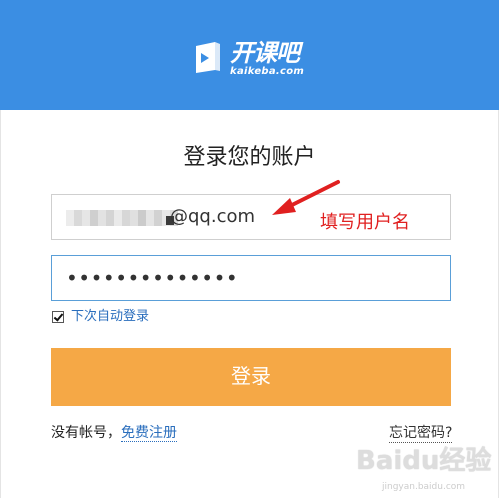  What do you see at coordinates (149, 433) in the screenshot?
I see `register-link: 免费注册` at bounding box center [149, 433].